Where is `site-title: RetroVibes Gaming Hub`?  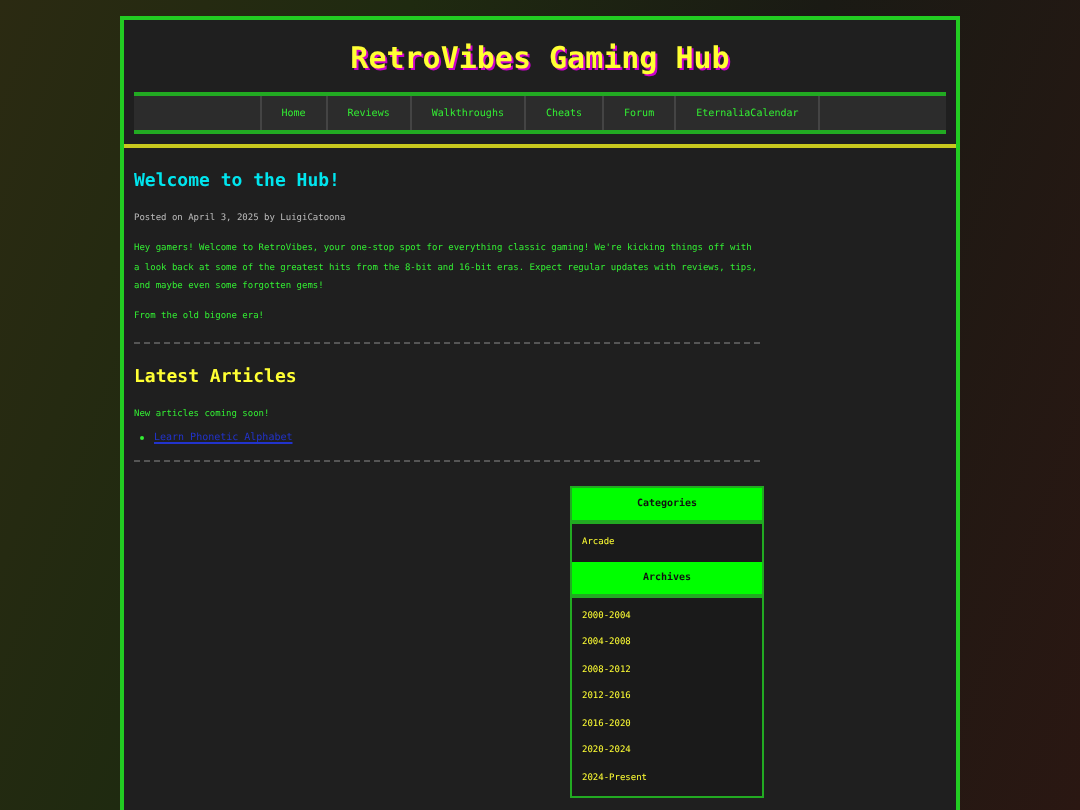
site-title: RetroVibes Gaming Hub is located at coordinates (540, 58).